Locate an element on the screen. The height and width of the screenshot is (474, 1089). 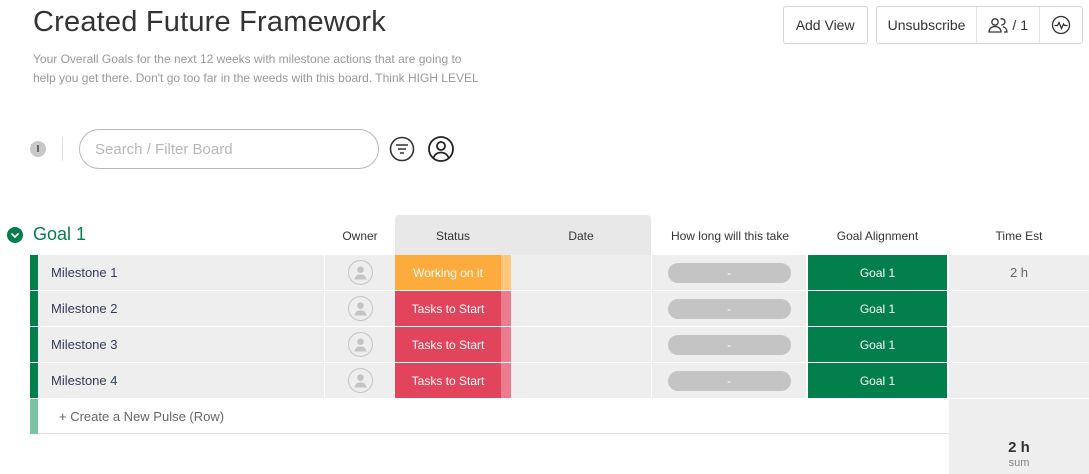
column-header-owner: Owner is located at coordinates (360, 235).